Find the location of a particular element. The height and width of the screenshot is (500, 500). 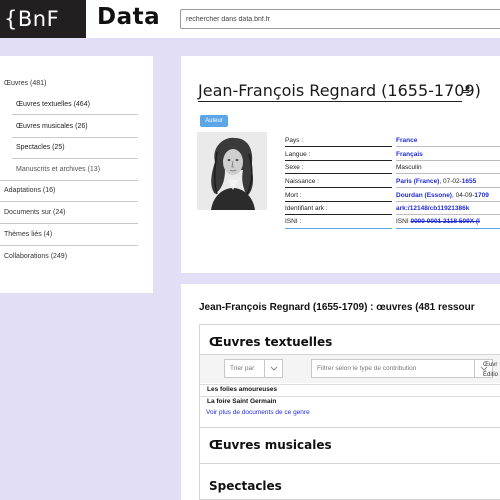

info-value-langue: Français is located at coordinates (409, 154).